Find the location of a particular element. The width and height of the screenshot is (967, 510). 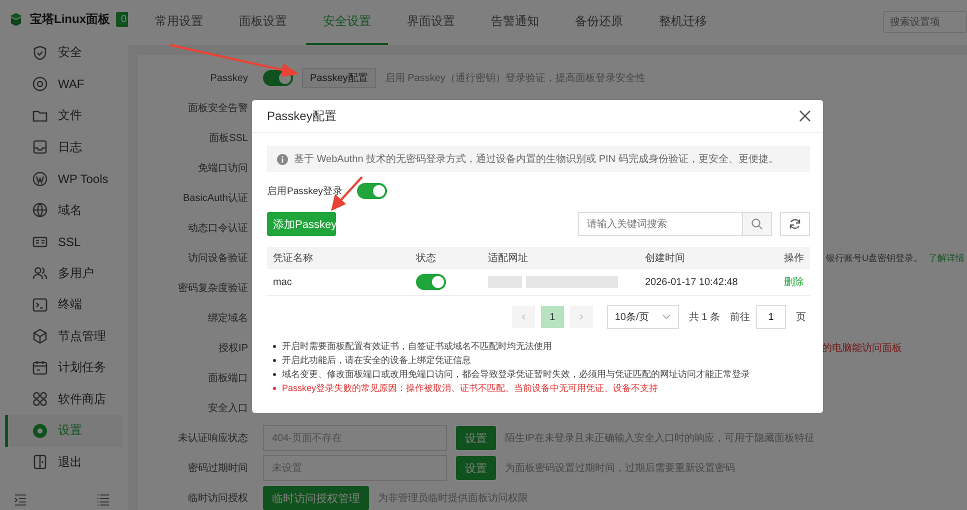

table-cell: mac is located at coordinates (338, 282).